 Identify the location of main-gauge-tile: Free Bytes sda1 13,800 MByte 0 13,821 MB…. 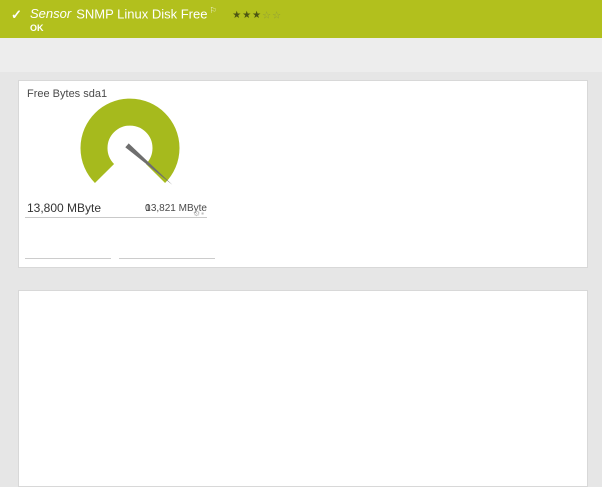
(116, 152).